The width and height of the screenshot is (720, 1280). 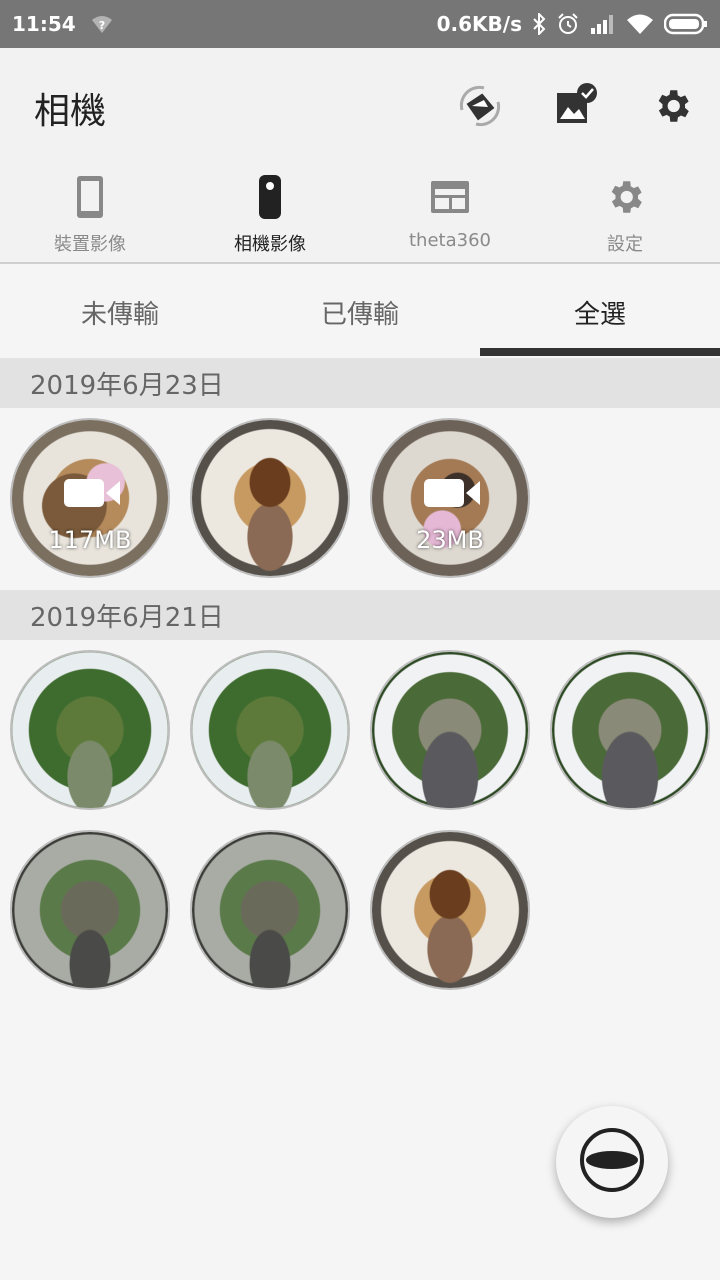 What do you see at coordinates (450, 197) in the screenshot?
I see `web-window-icon` at bounding box center [450, 197].